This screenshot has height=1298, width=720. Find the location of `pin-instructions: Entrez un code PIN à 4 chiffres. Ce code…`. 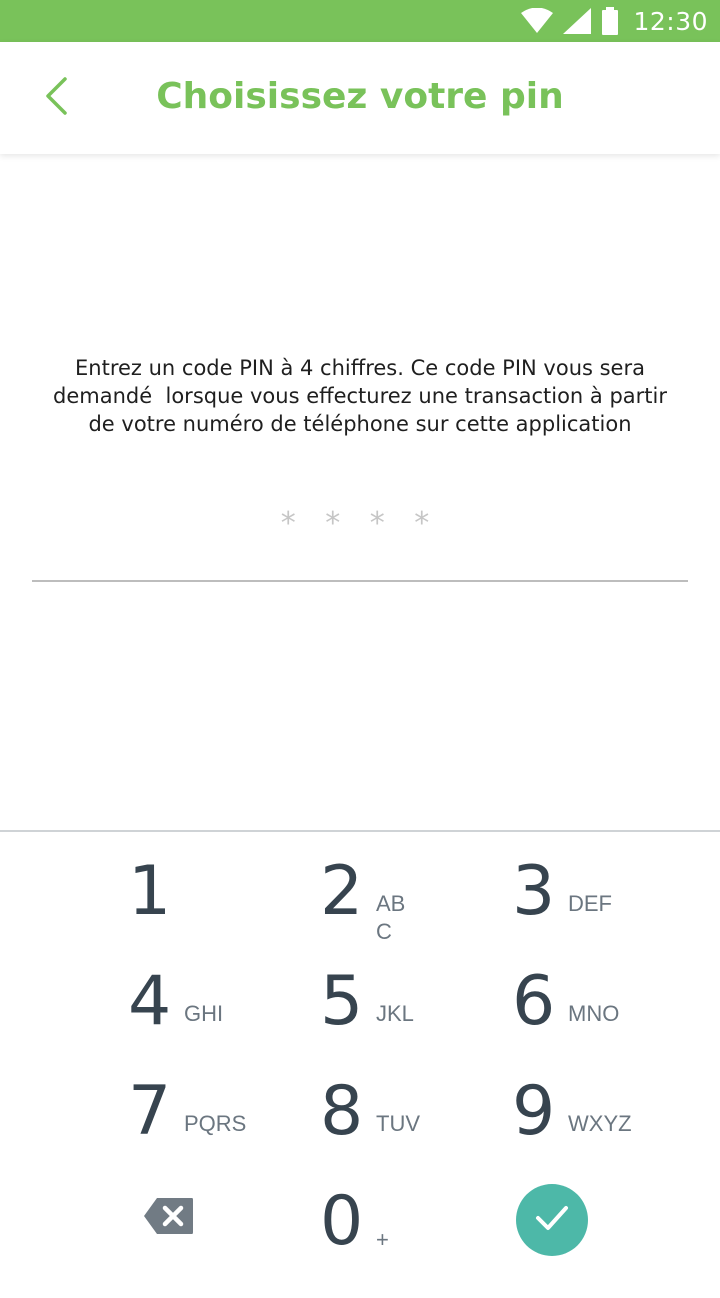

pin-instructions: Entrez un code PIN à 4 chiffres. Ce code… is located at coordinates (360, 396).